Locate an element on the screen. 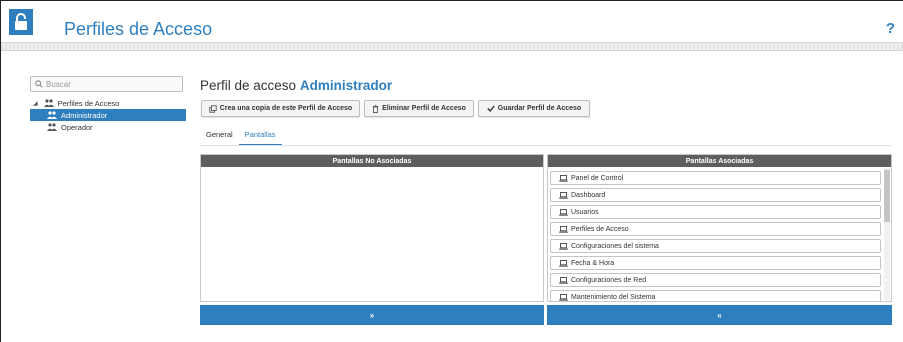  assigned-screen-item: Panel de Control is located at coordinates (715, 178).